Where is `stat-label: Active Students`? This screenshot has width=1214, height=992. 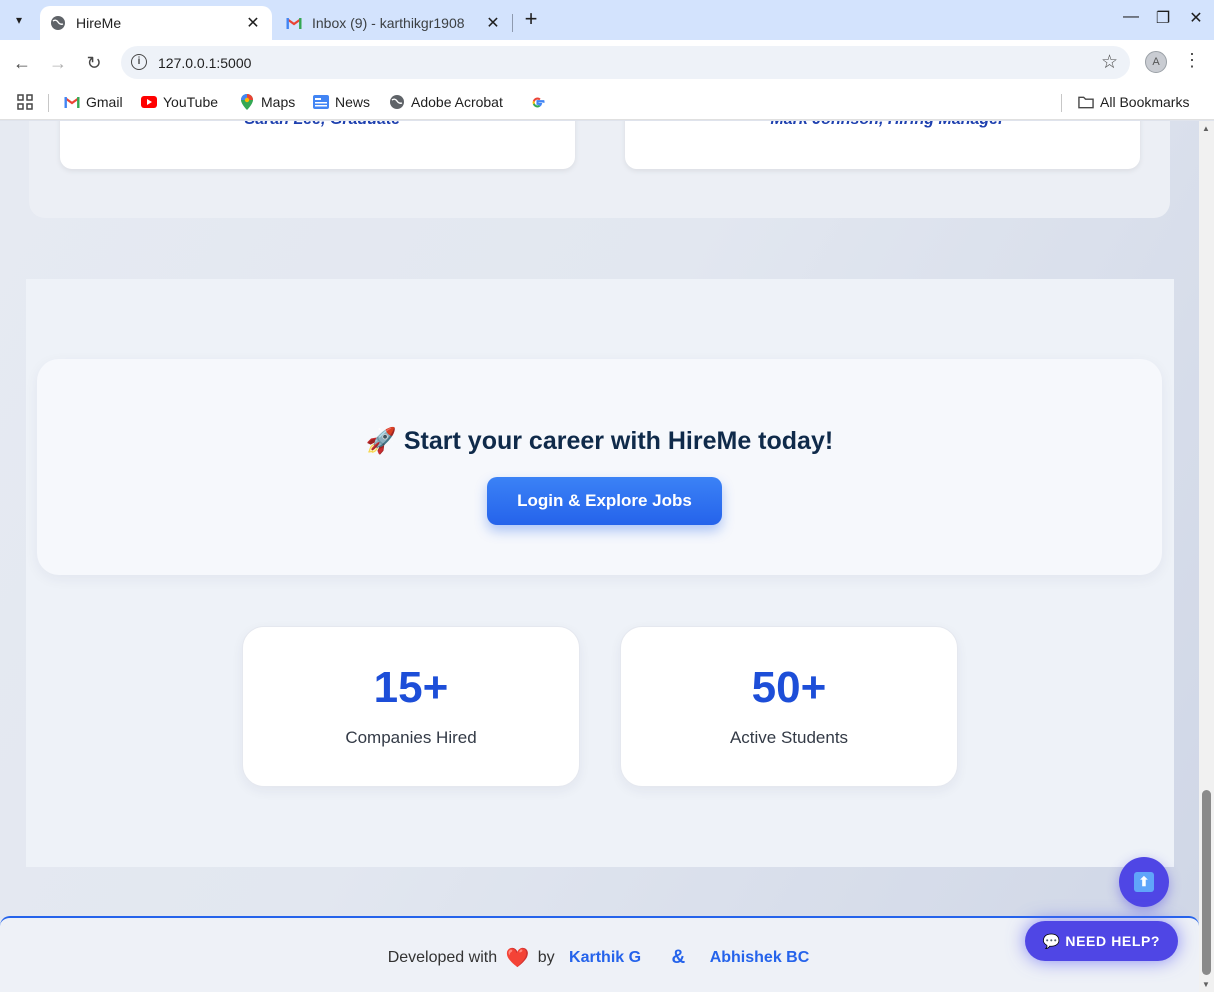
stat-label: Active Students is located at coordinates (789, 737).